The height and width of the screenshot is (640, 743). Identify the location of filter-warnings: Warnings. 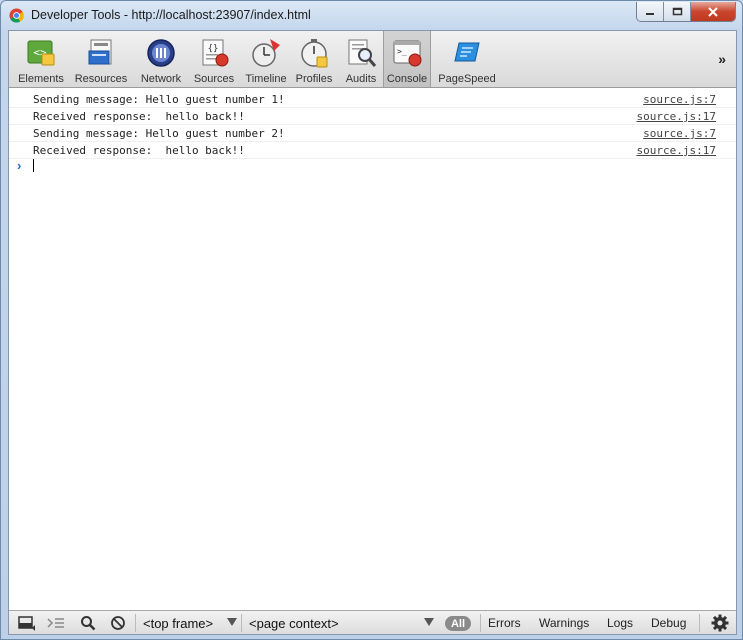
(564, 623).